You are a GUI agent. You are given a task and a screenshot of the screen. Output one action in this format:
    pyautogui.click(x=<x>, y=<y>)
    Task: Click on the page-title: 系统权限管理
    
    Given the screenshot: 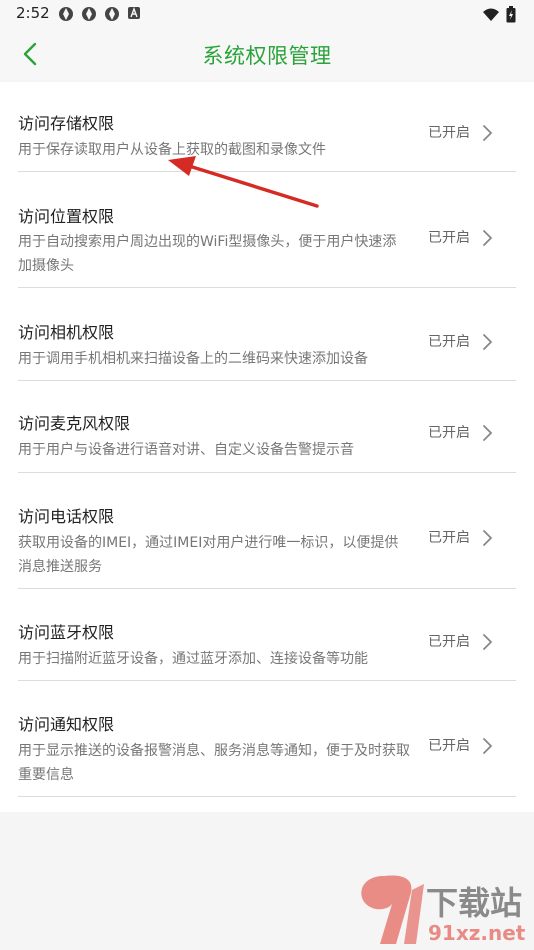 What is the action you would take?
    pyautogui.click(x=267, y=56)
    